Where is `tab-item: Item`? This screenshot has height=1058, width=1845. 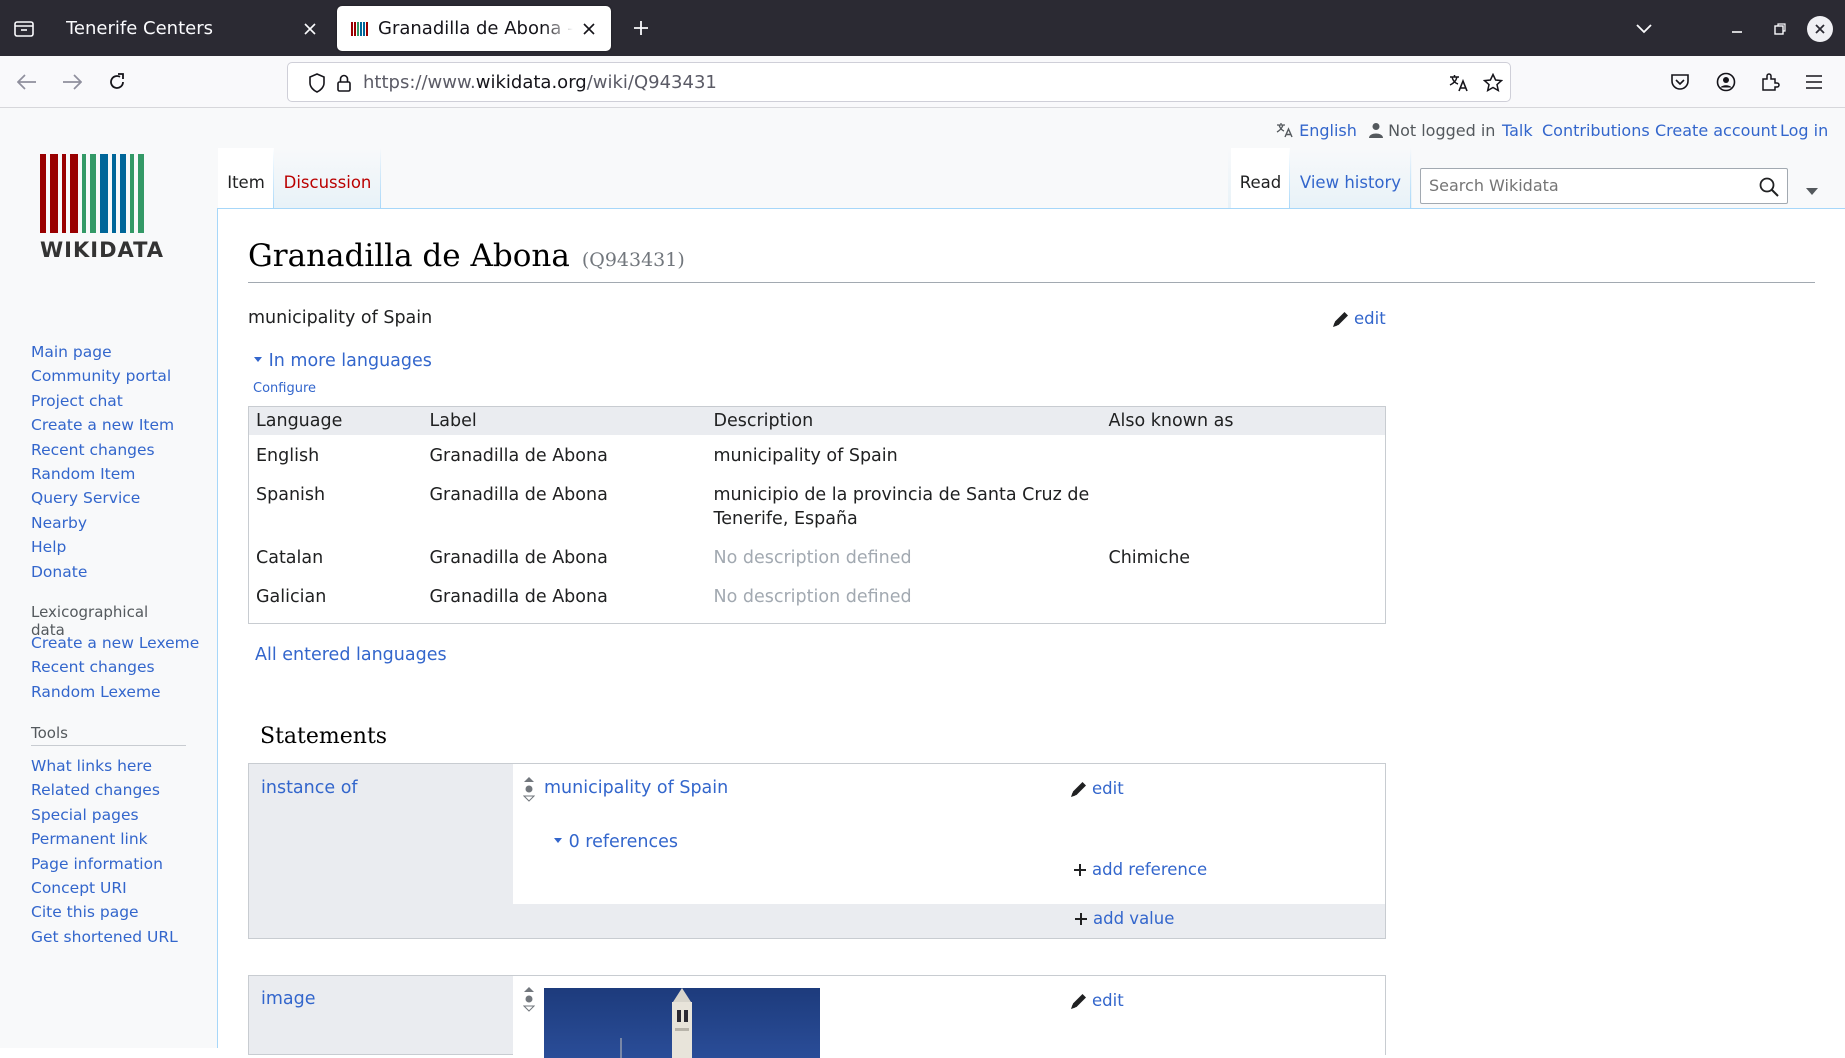
tab-item: Item is located at coordinates (246, 179).